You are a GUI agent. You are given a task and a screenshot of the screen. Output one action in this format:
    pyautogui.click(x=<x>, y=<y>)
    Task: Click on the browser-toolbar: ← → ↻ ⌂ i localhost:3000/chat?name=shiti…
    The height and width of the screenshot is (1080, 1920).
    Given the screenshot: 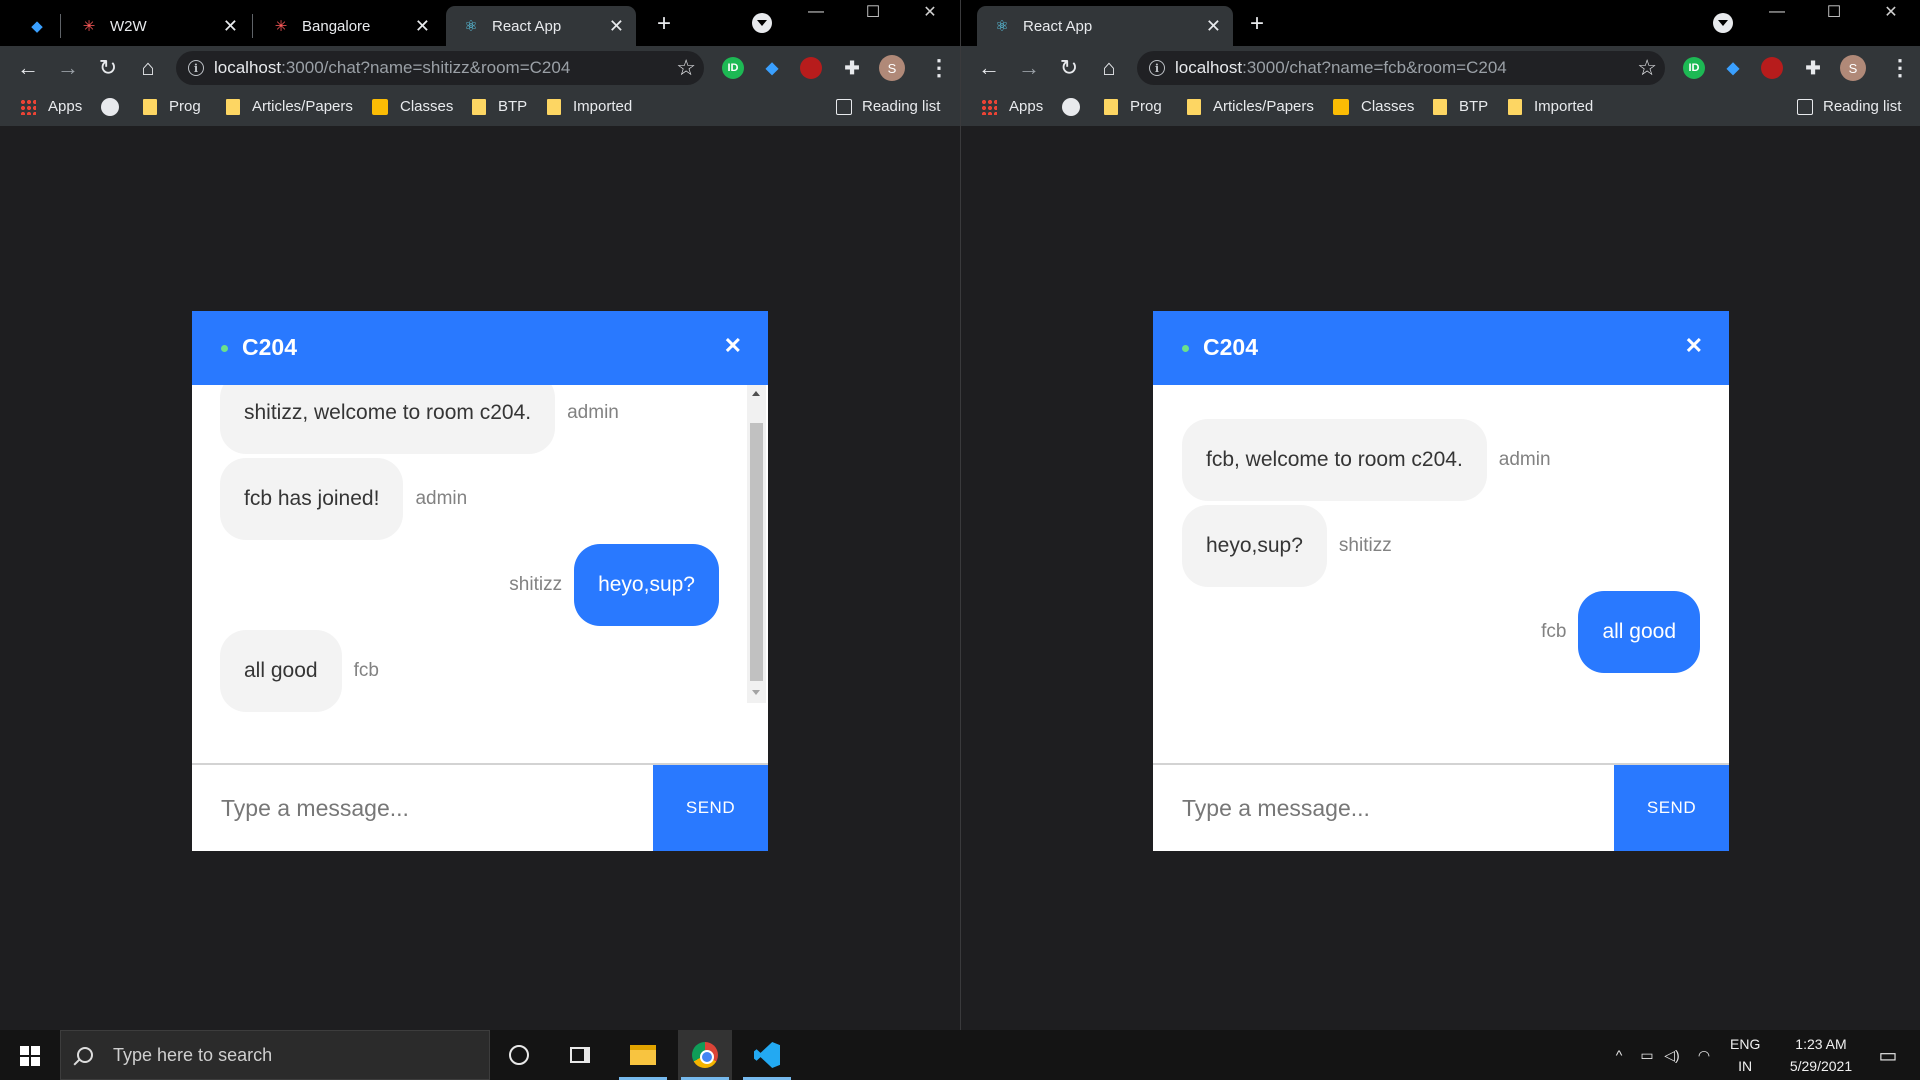 What is the action you would take?
    pyautogui.click(x=480, y=68)
    